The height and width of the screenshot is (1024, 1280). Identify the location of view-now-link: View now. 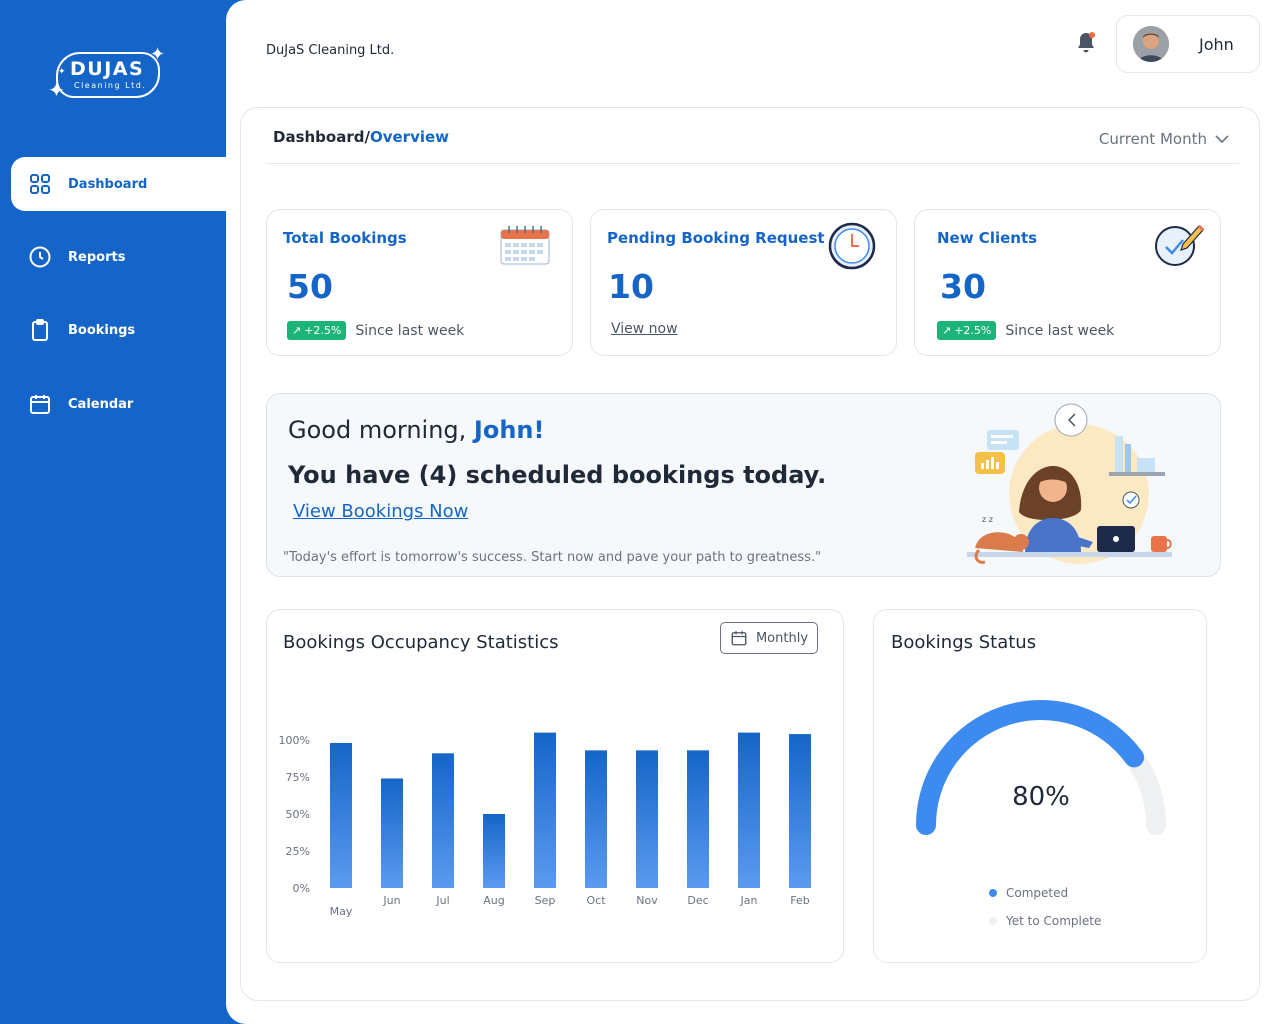
(644, 329).